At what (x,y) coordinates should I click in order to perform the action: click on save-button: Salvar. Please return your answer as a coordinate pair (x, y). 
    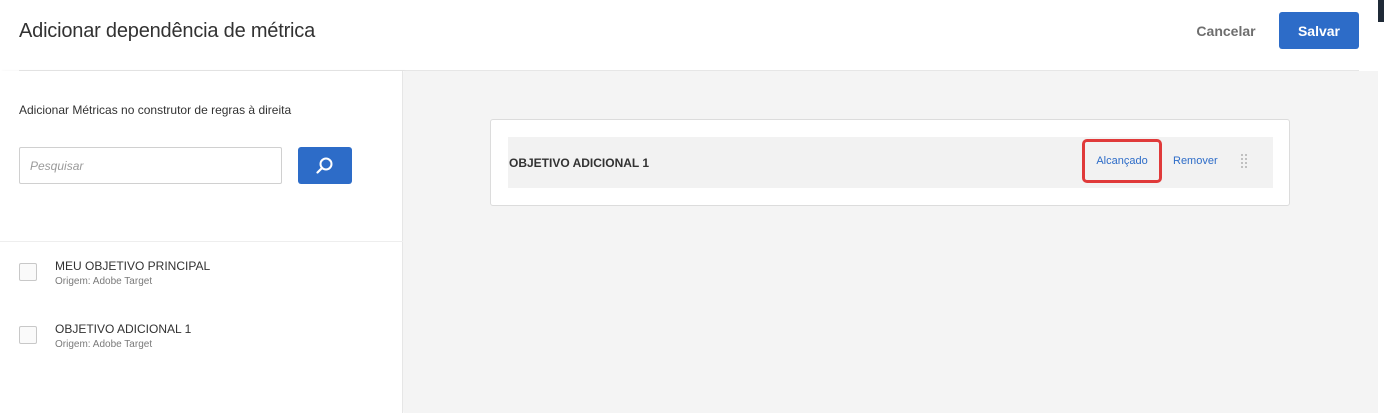
    Looking at the image, I should click on (1319, 30).